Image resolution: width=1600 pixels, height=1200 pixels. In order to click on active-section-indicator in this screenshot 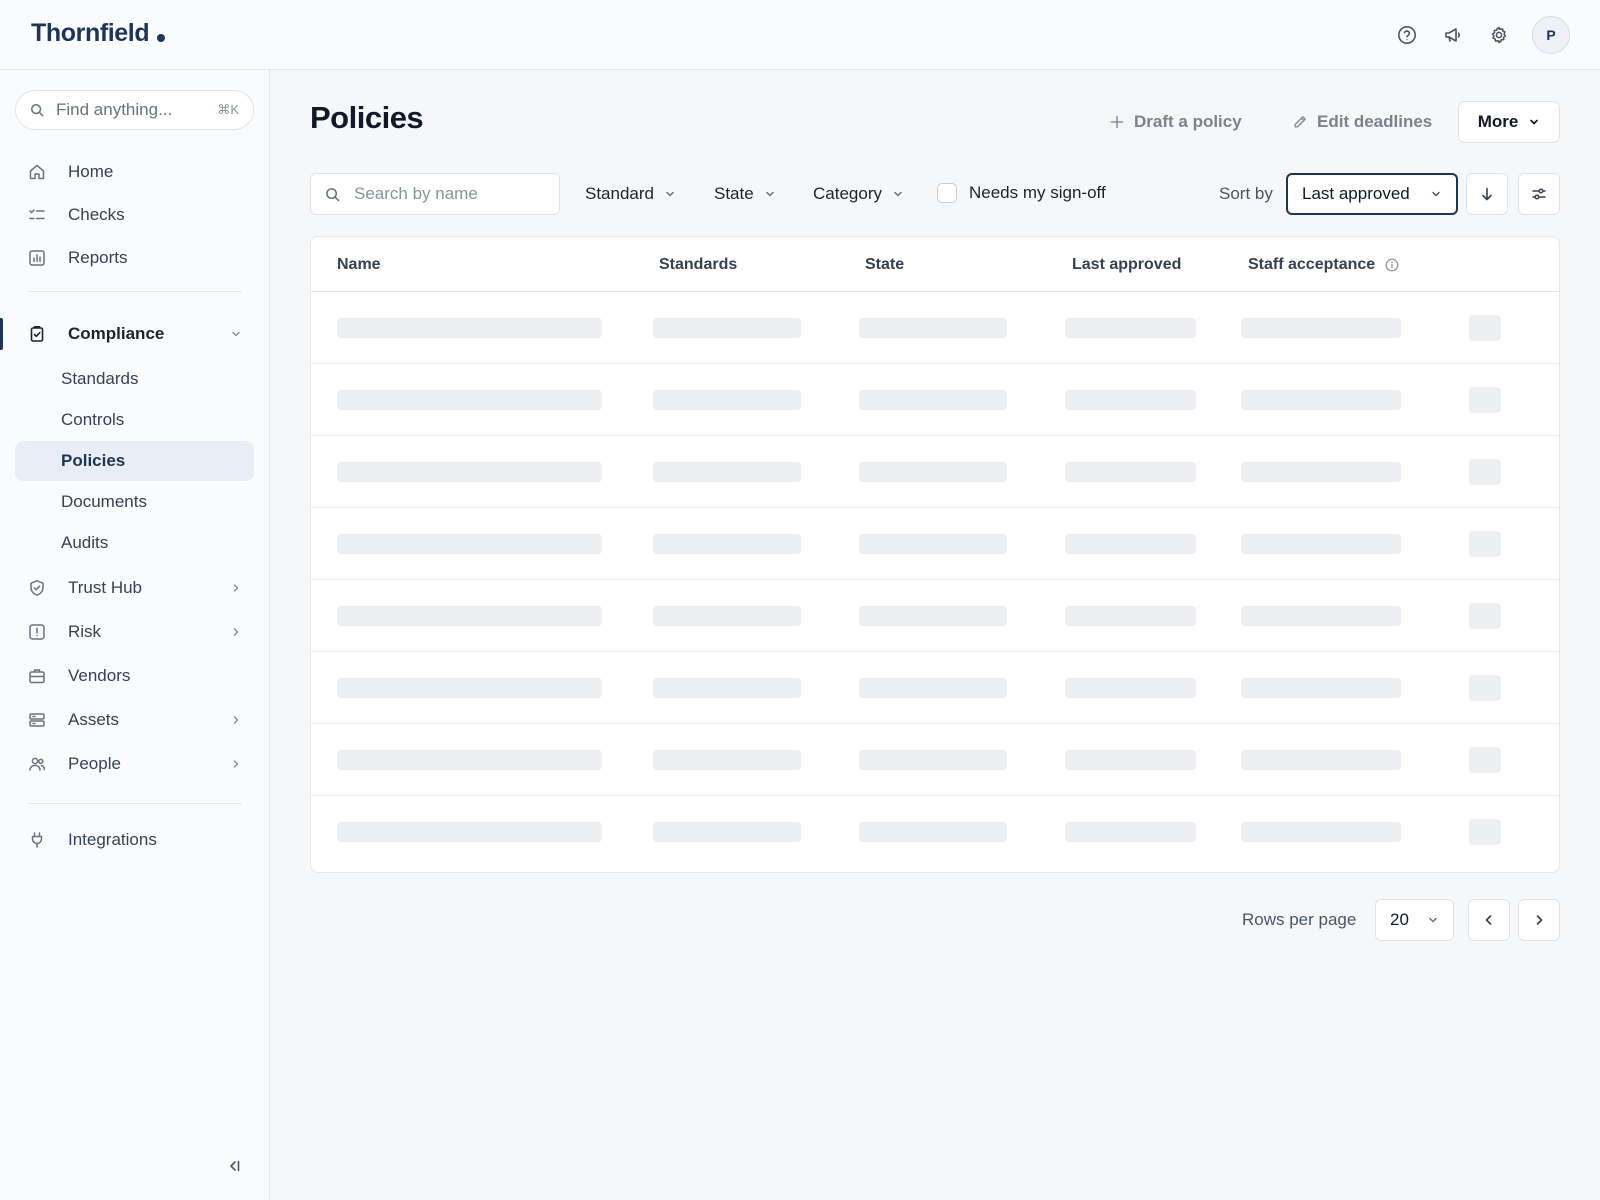, I will do `click(1, 334)`.